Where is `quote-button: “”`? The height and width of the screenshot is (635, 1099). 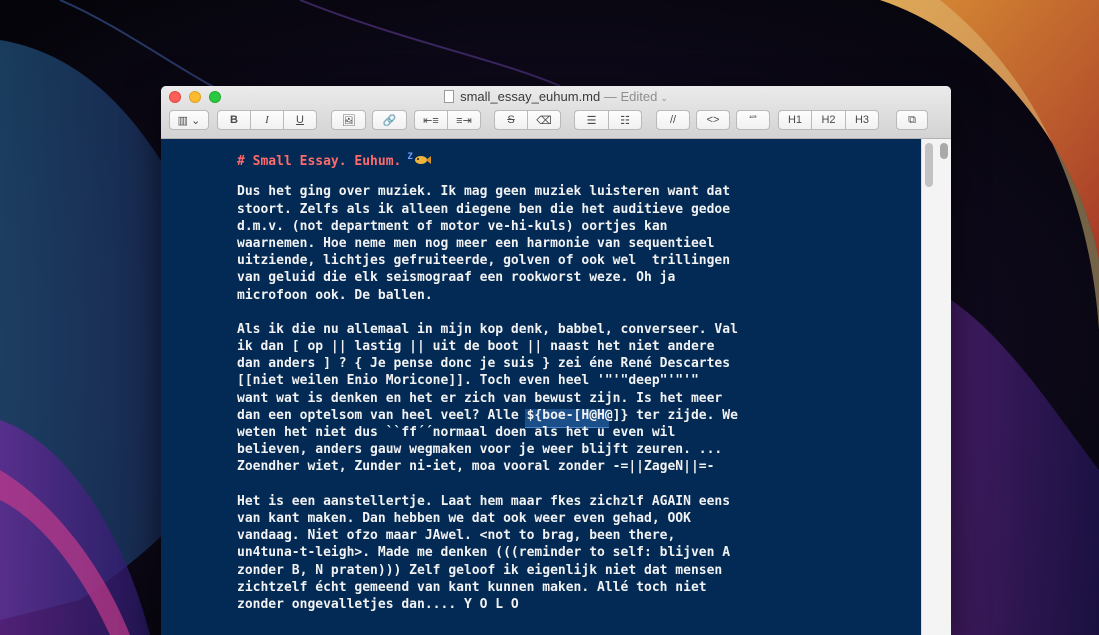 quote-button: “” is located at coordinates (753, 120).